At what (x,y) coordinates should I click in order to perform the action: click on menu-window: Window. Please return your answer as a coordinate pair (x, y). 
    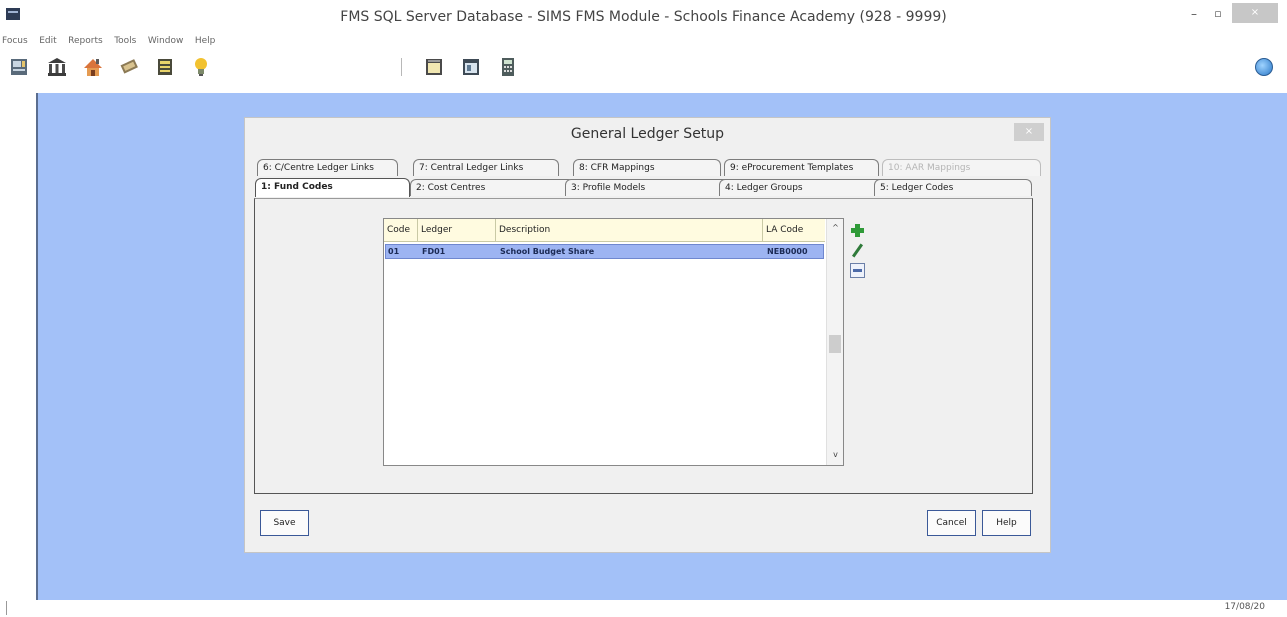
    Looking at the image, I should click on (166, 41).